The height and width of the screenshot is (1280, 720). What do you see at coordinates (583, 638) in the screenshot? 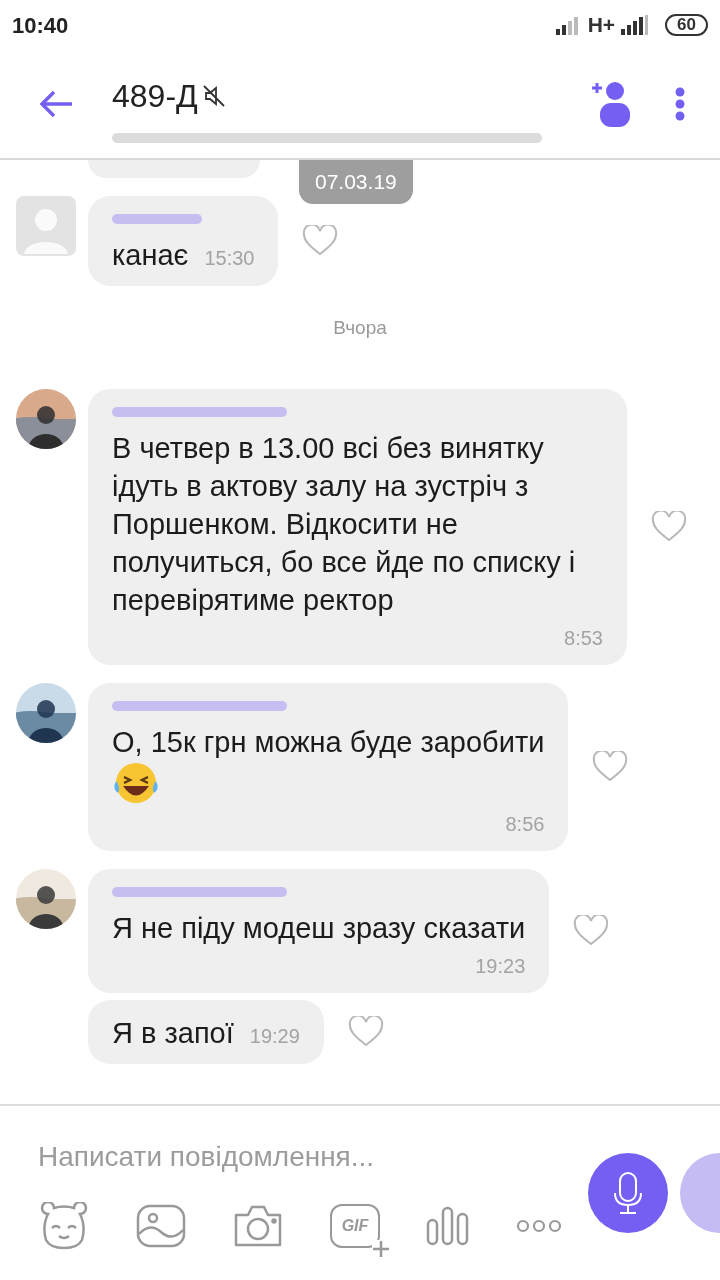
I see `message-time: 8:53` at bounding box center [583, 638].